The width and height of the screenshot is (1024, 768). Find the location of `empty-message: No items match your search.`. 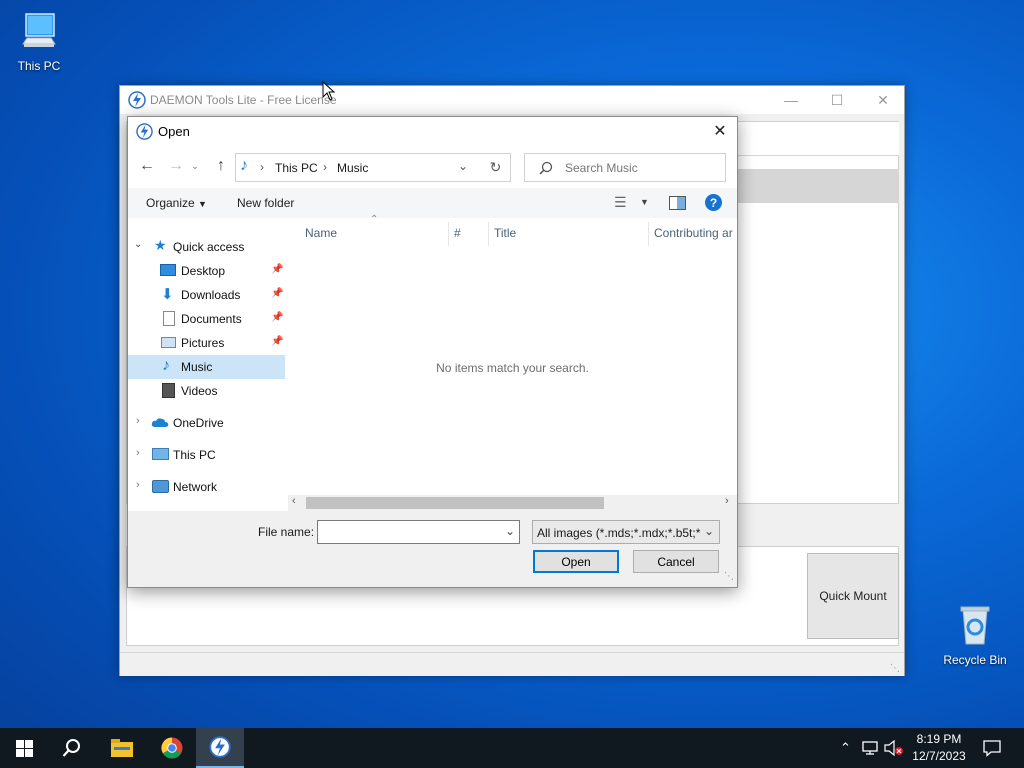

empty-message: No items match your search. is located at coordinates (512, 368).